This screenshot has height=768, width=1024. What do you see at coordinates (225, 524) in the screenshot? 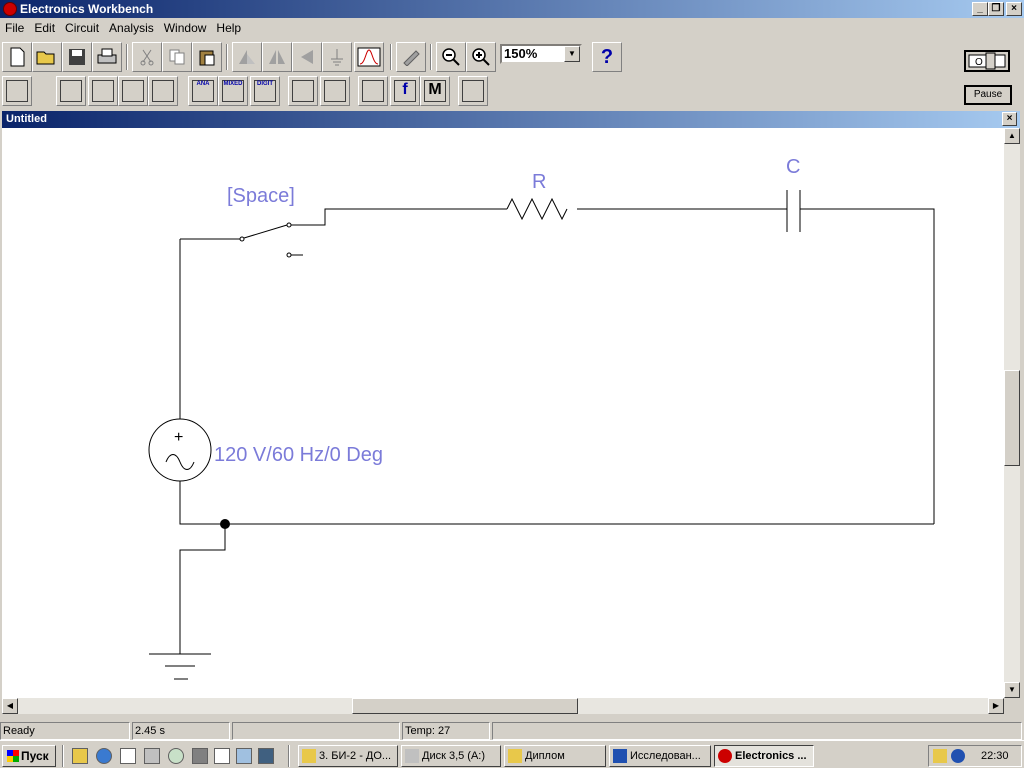
I see `junction-node` at bounding box center [225, 524].